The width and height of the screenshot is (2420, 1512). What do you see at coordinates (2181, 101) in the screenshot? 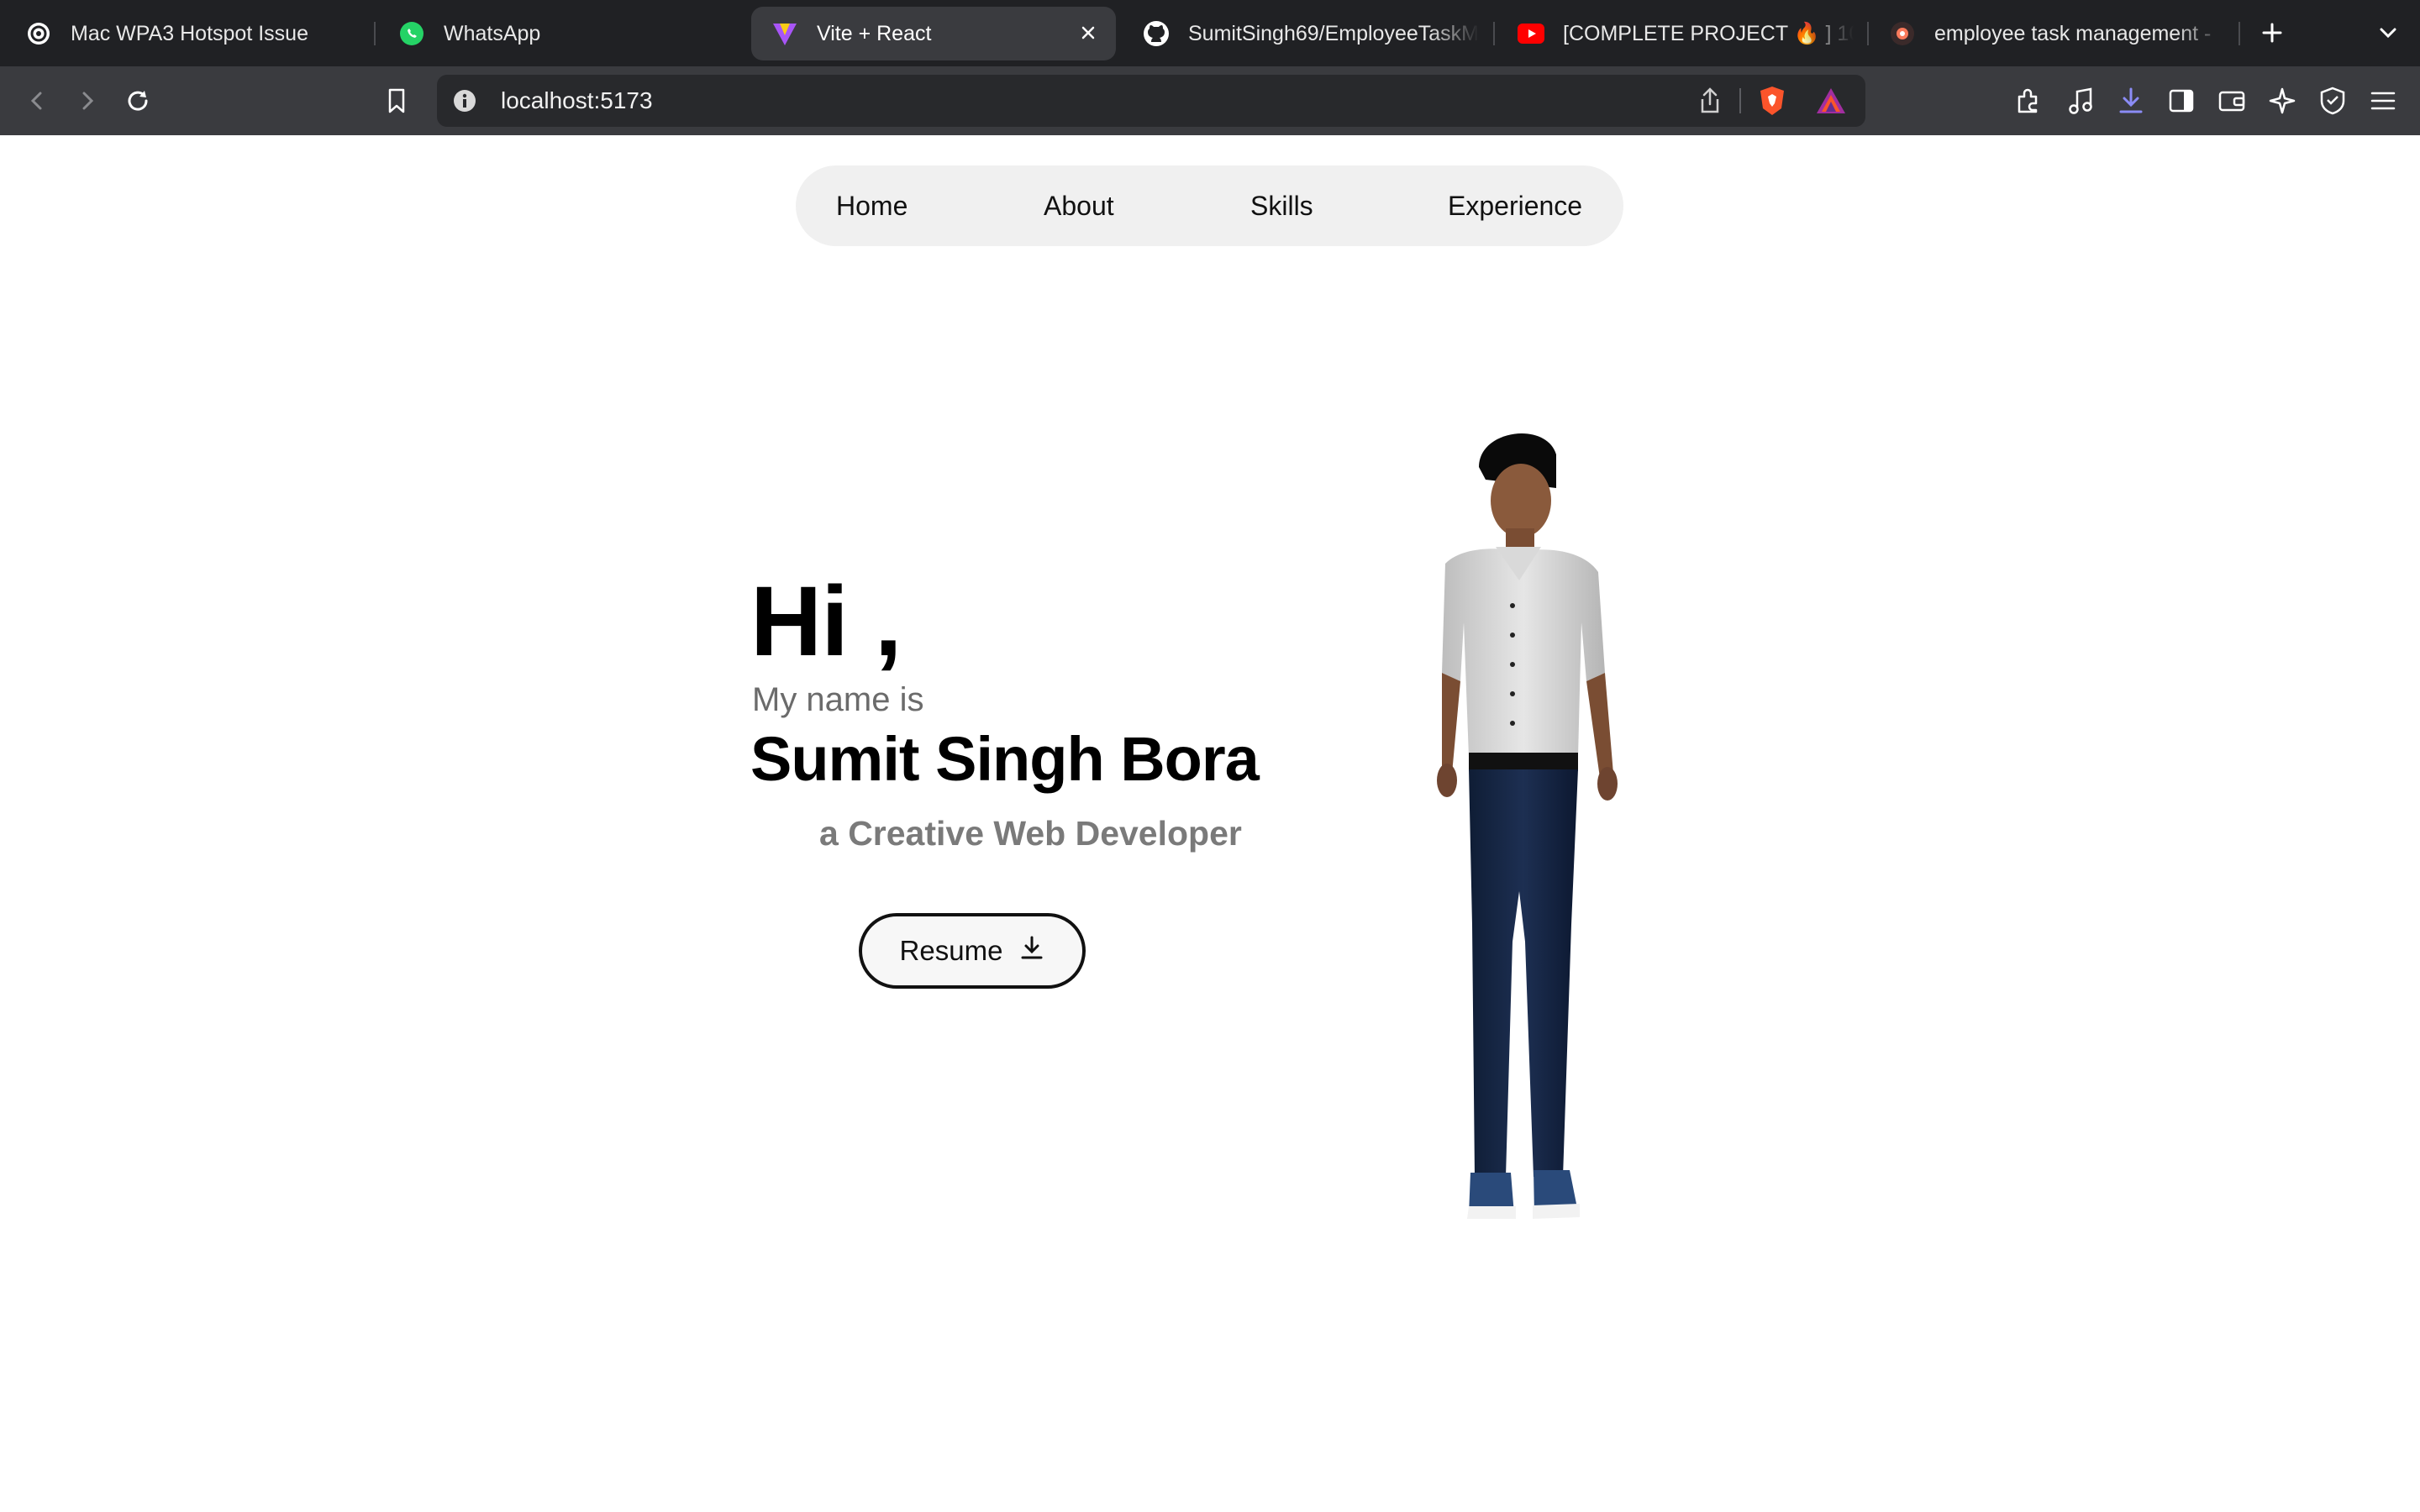
I see `sidebar-toggle-icon` at bounding box center [2181, 101].